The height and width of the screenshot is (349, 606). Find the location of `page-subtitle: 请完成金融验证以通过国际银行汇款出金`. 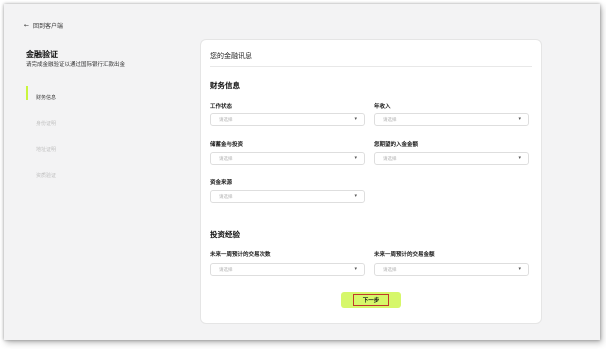

page-subtitle: 请完成金融验证以通过国际银行汇款出金 is located at coordinates (76, 65).